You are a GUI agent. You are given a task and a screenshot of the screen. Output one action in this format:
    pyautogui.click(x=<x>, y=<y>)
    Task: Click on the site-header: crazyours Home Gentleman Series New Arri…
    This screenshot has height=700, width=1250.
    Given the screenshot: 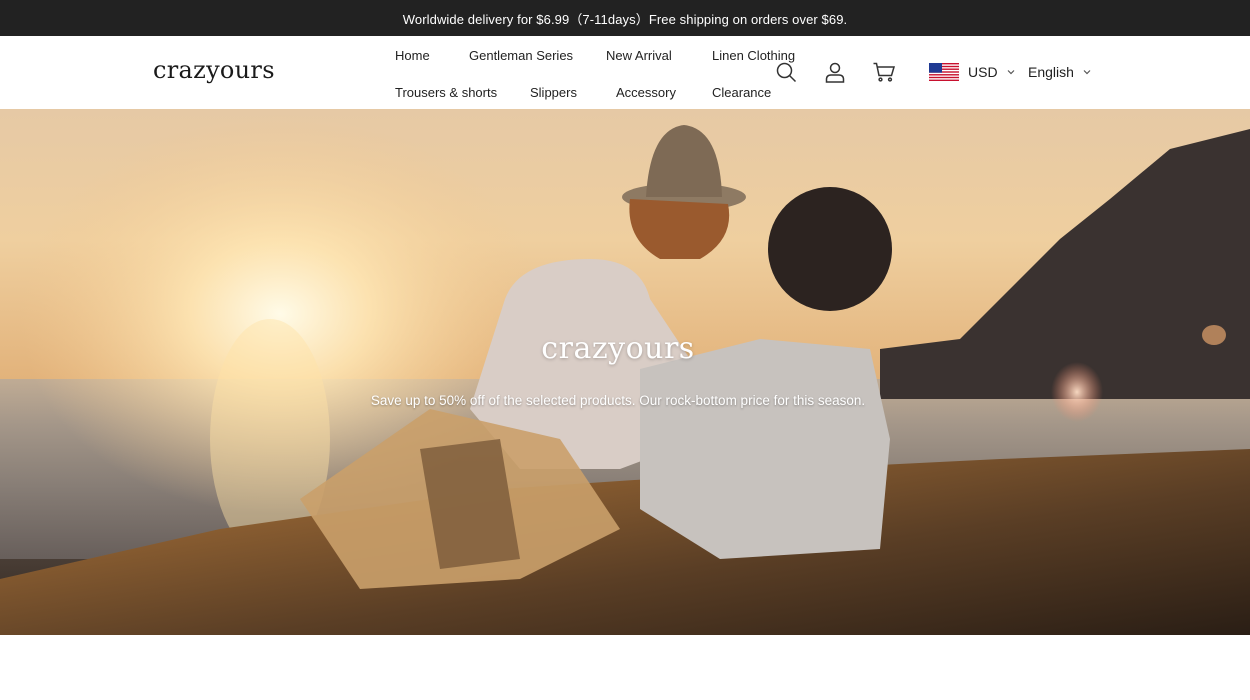 What is the action you would take?
    pyautogui.click(x=625, y=72)
    